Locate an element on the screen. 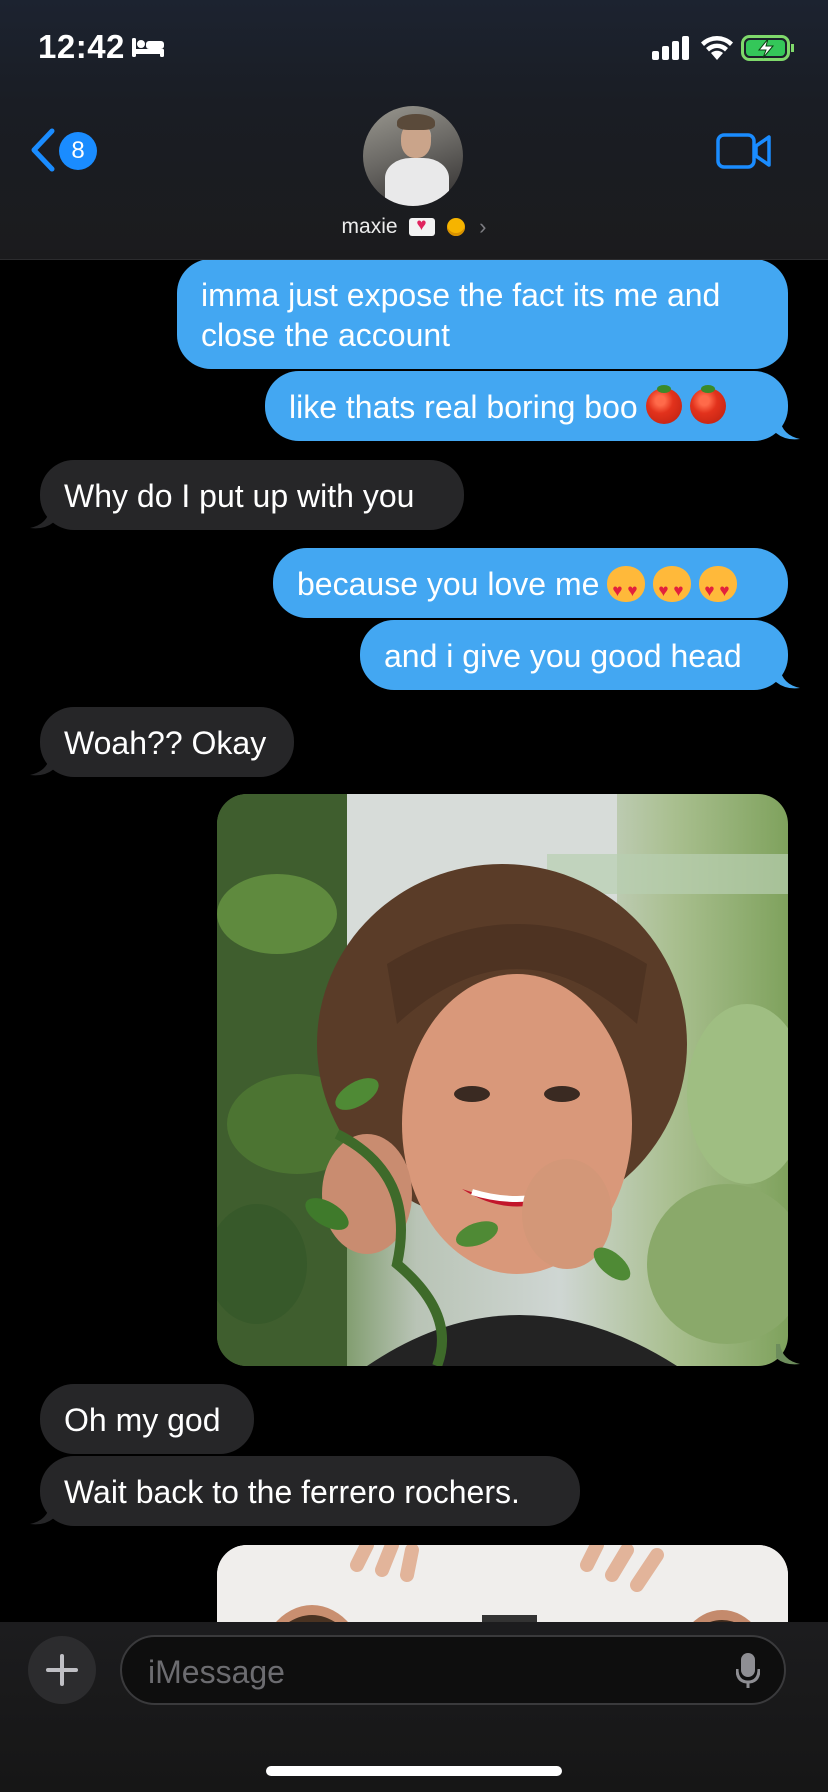 Image resolution: width=828 pixels, height=1792 pixels. message-bubble-incoming: Woah?? Okay is located at coordinates (167, 742).